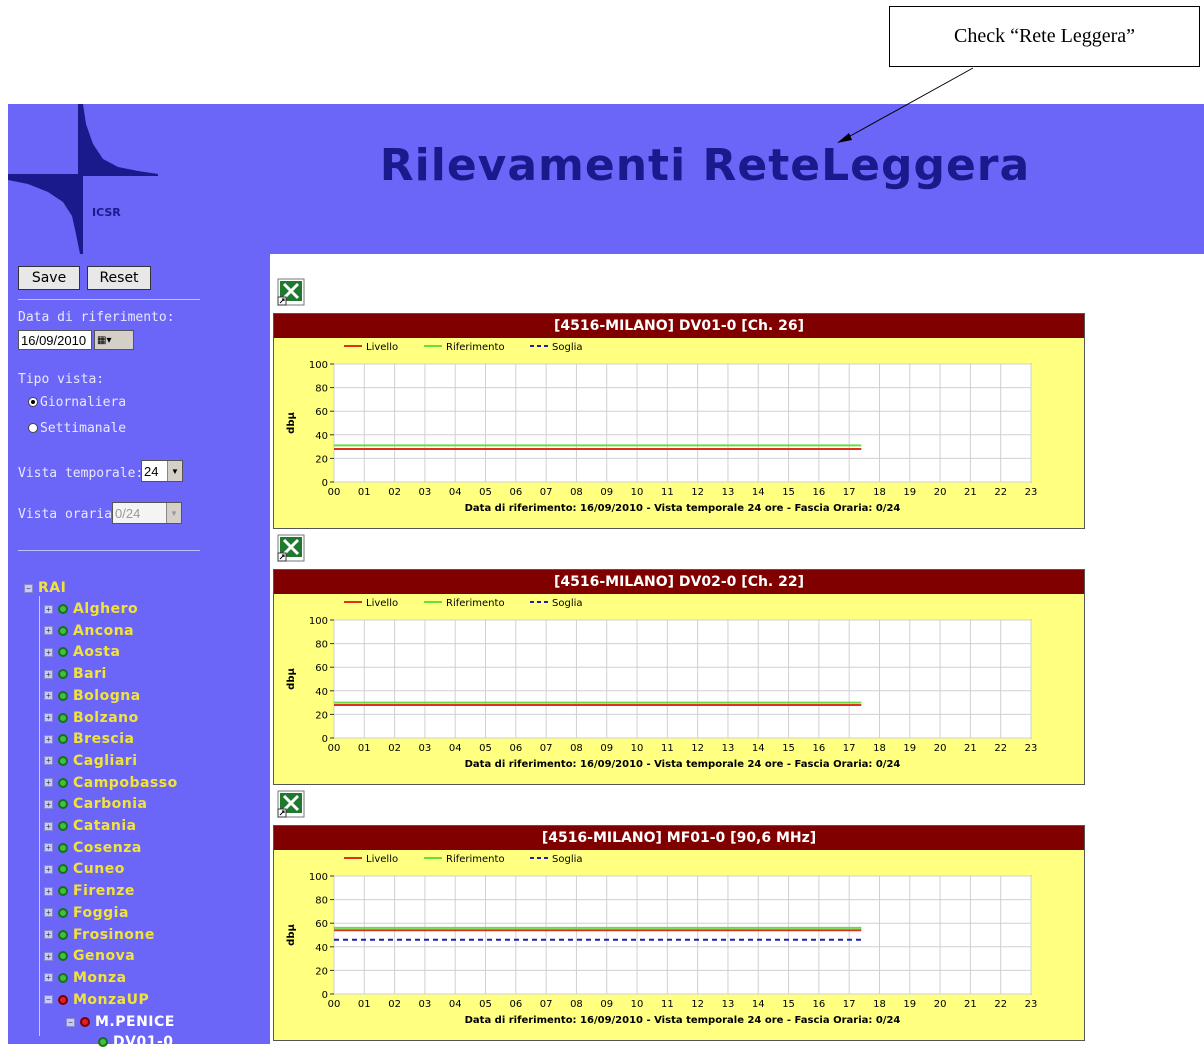 This screenshot has width=1204, height=1052. I want to click on tree-item-label: Brescia, so click(104, 739).